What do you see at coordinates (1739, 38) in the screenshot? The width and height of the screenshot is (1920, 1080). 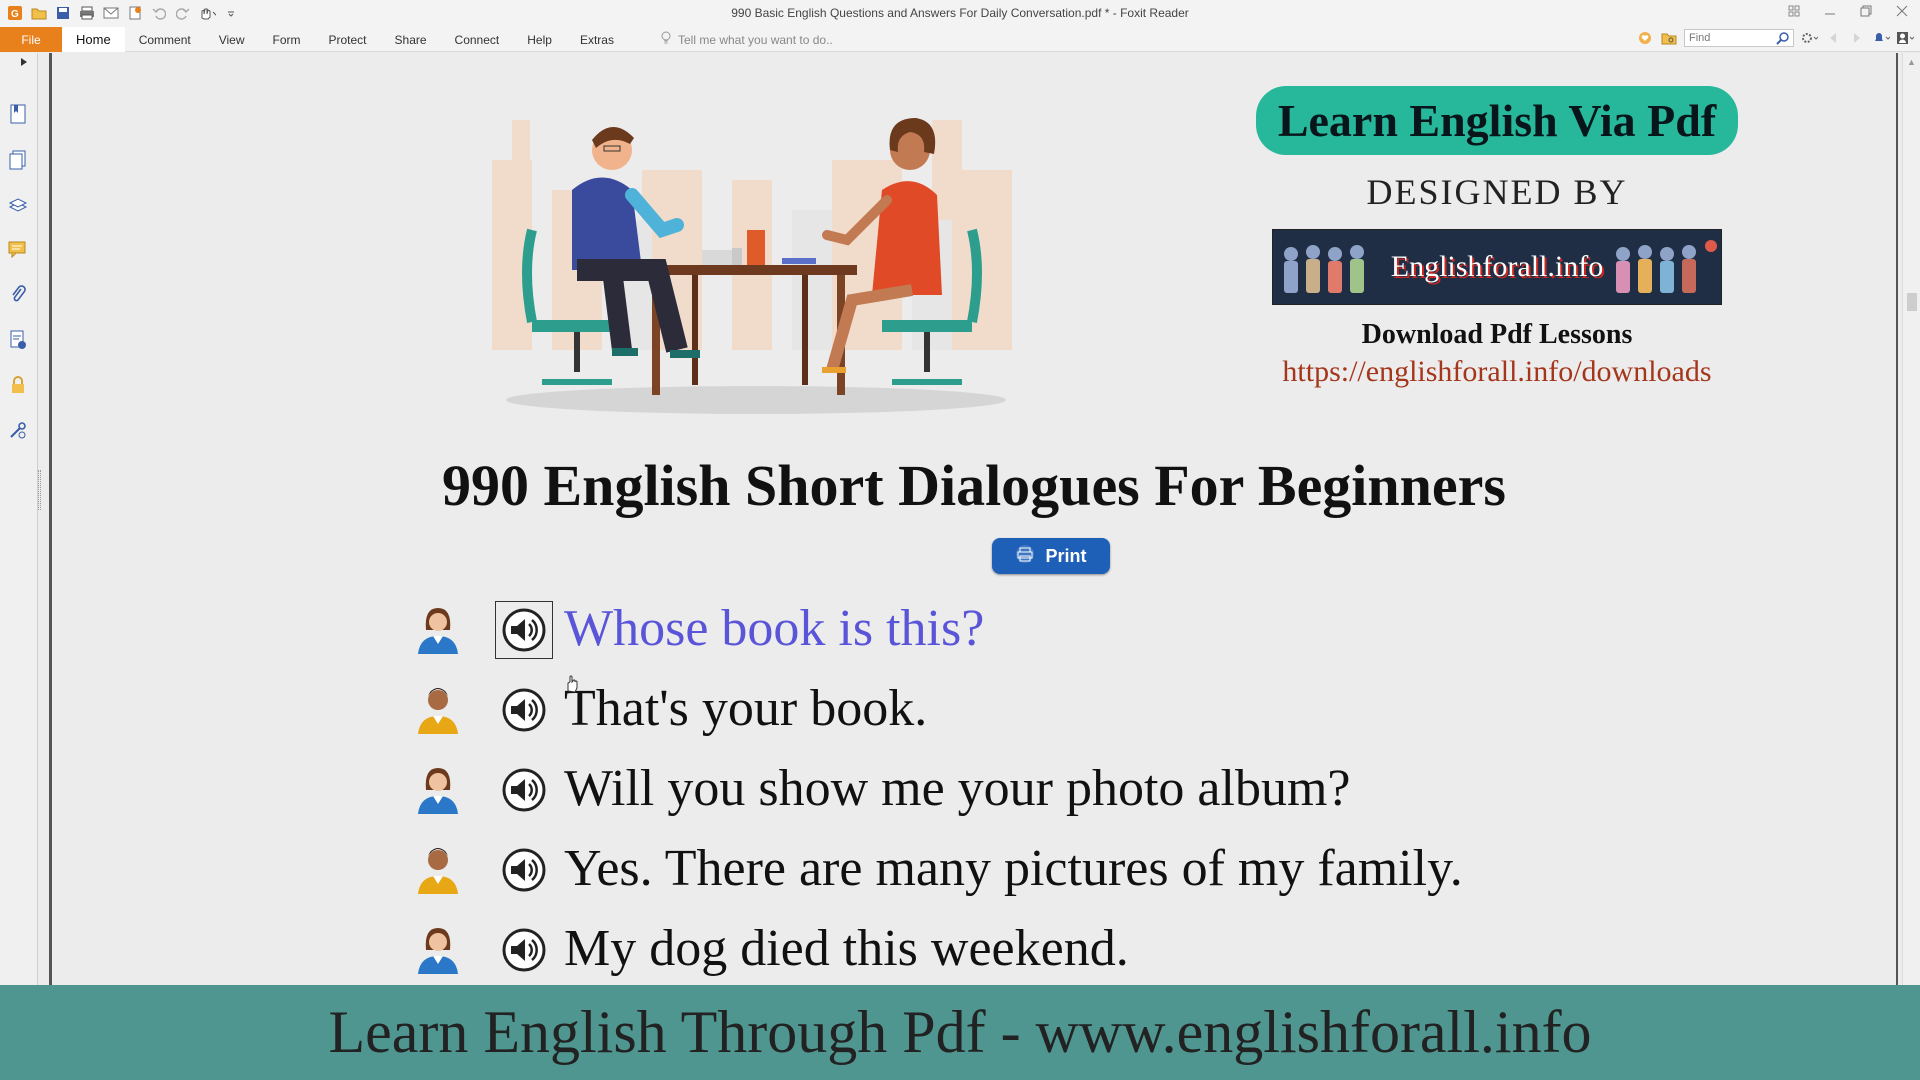 I see `find-input: Find` at bounding box center [1739, 38].